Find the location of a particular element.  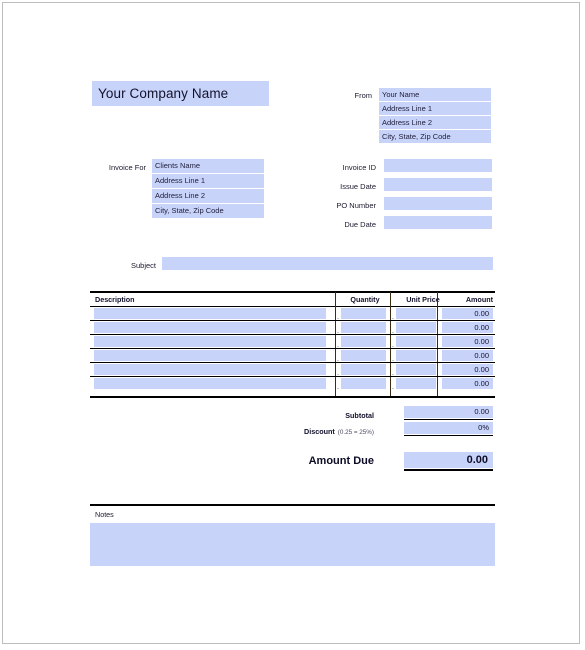

discount-label: Discount (0.25 = 25%) is located at coordinates (312, 432).